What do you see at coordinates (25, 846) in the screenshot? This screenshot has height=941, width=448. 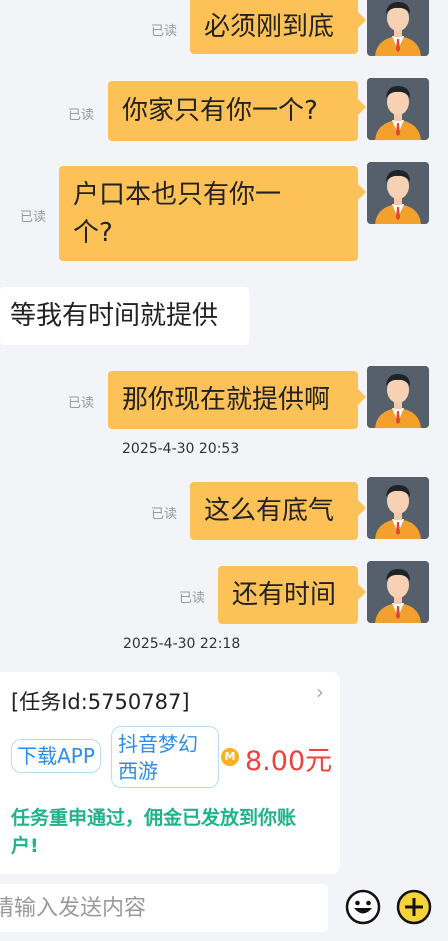 I see `task-status-line: 户!` at bounding box center [25, 846].